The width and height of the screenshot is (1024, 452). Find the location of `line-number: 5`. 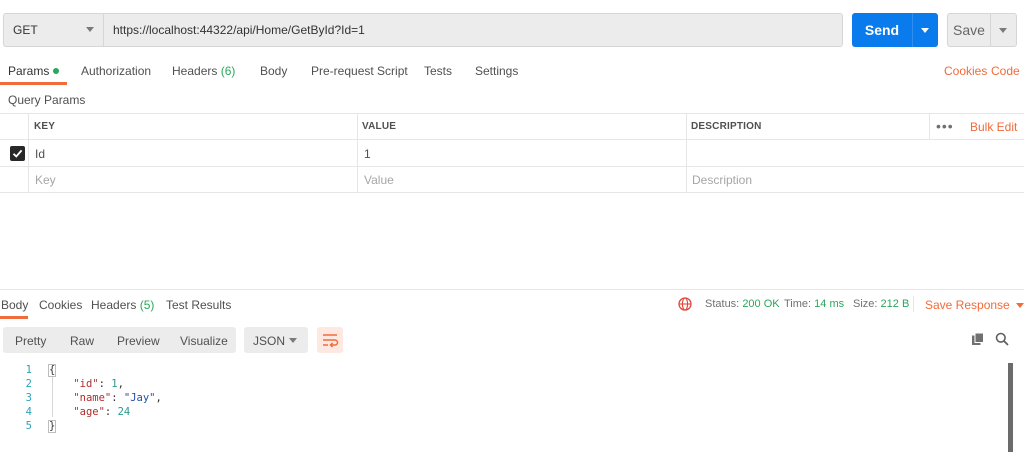

line-number: 5 is located at coordinates (28, 426).